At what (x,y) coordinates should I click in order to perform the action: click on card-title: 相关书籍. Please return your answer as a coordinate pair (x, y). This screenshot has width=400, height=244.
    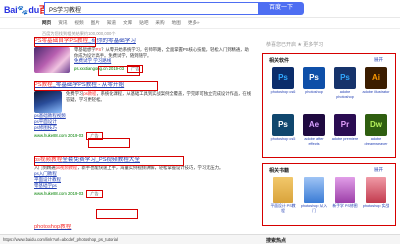
    Looking at the image, I should click on (279, 171).